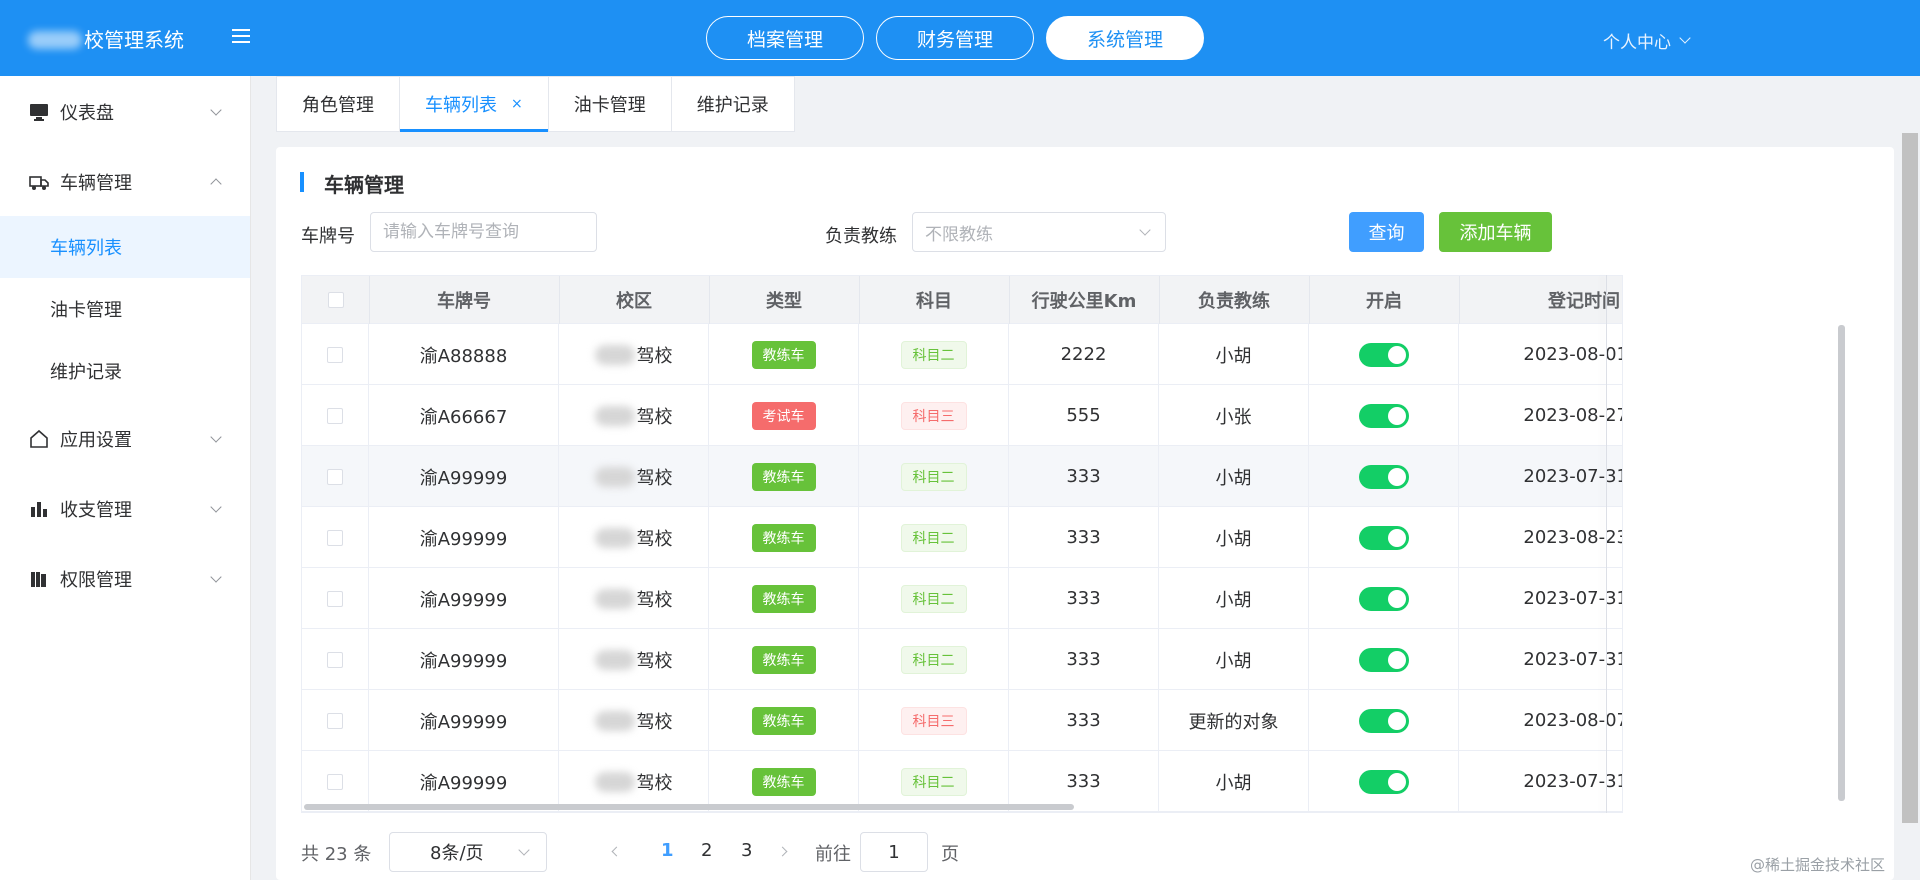  I want to click on sidebar-subitem-maintenance: 维护记录, so click(125, 371).